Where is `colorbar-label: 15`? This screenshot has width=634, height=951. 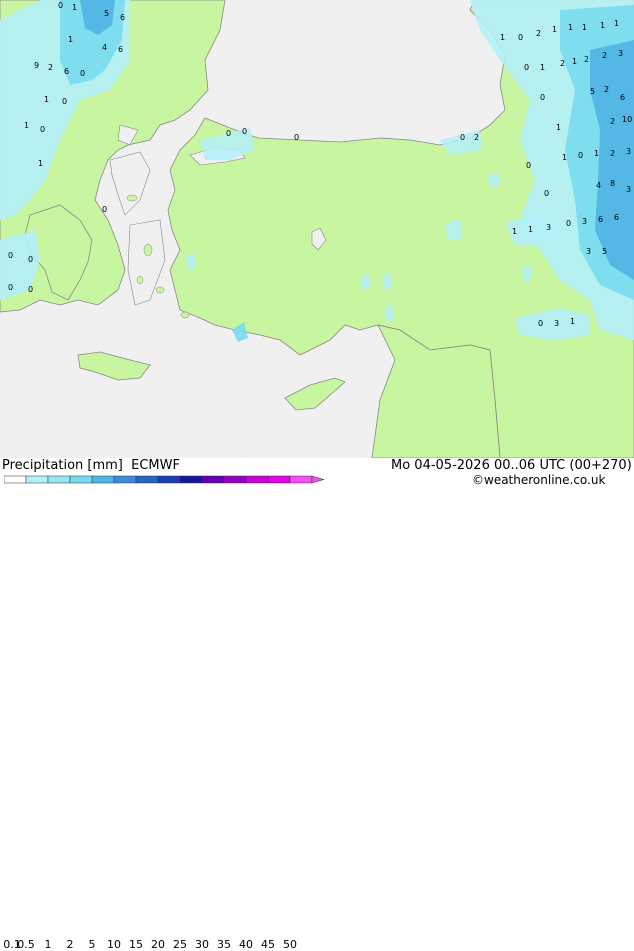
colorbar-label: 15 is located at coordinates (136, 944).